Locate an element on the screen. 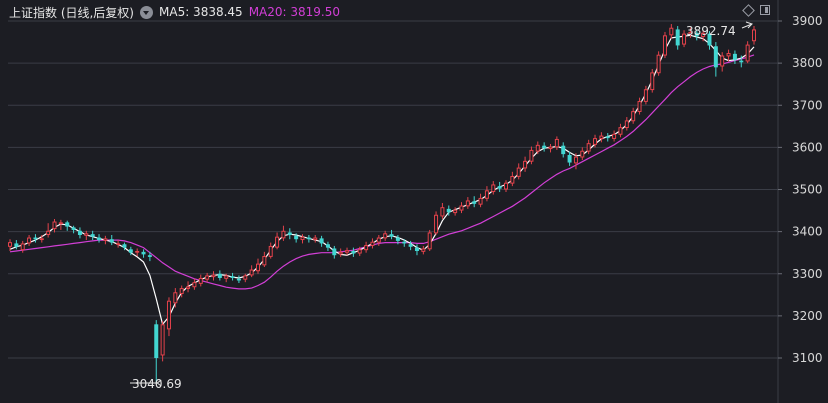 Image resolution: width=828 pixels, height=403 pixels. index-title: 上证指数 (日线,后复权) is located at coordinates (71, 12).